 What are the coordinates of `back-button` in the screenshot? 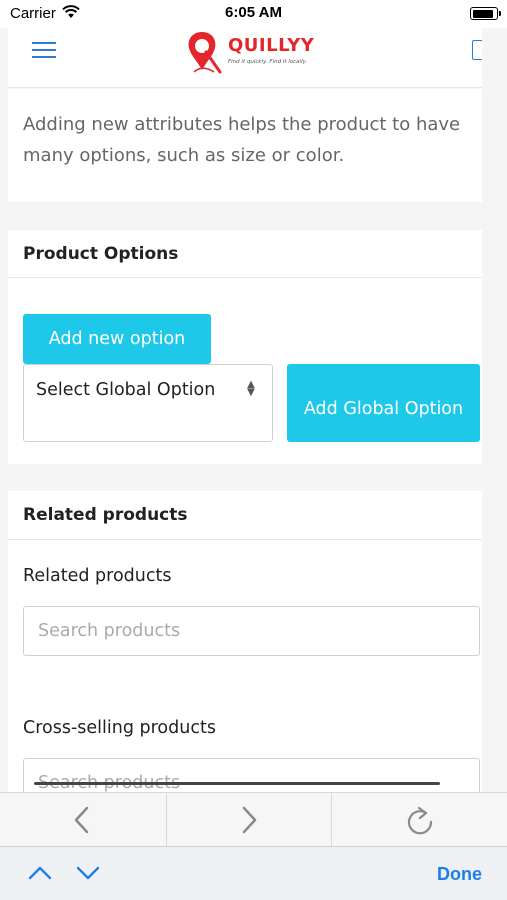 It's located at (83, 820).